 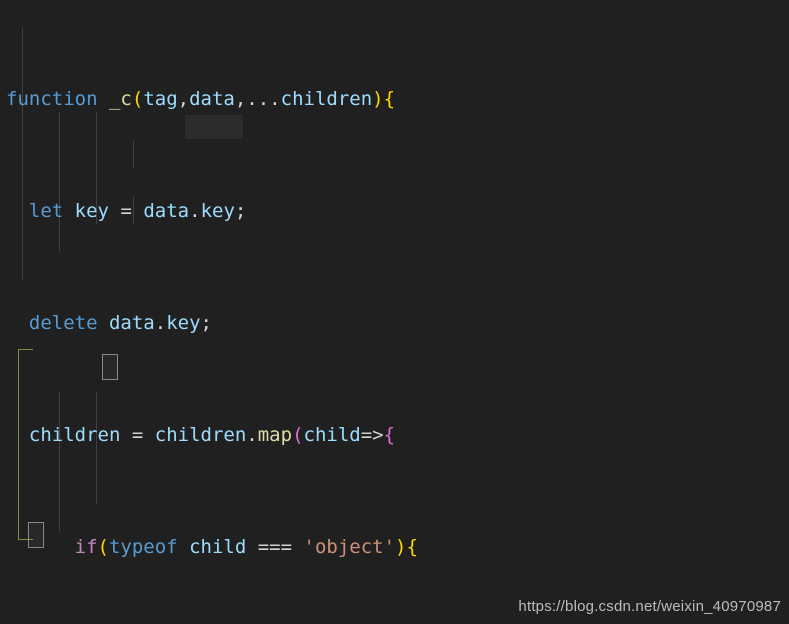 I want to click on code-line: if(typeof child === 'object'){, so click(x=246, y=547).